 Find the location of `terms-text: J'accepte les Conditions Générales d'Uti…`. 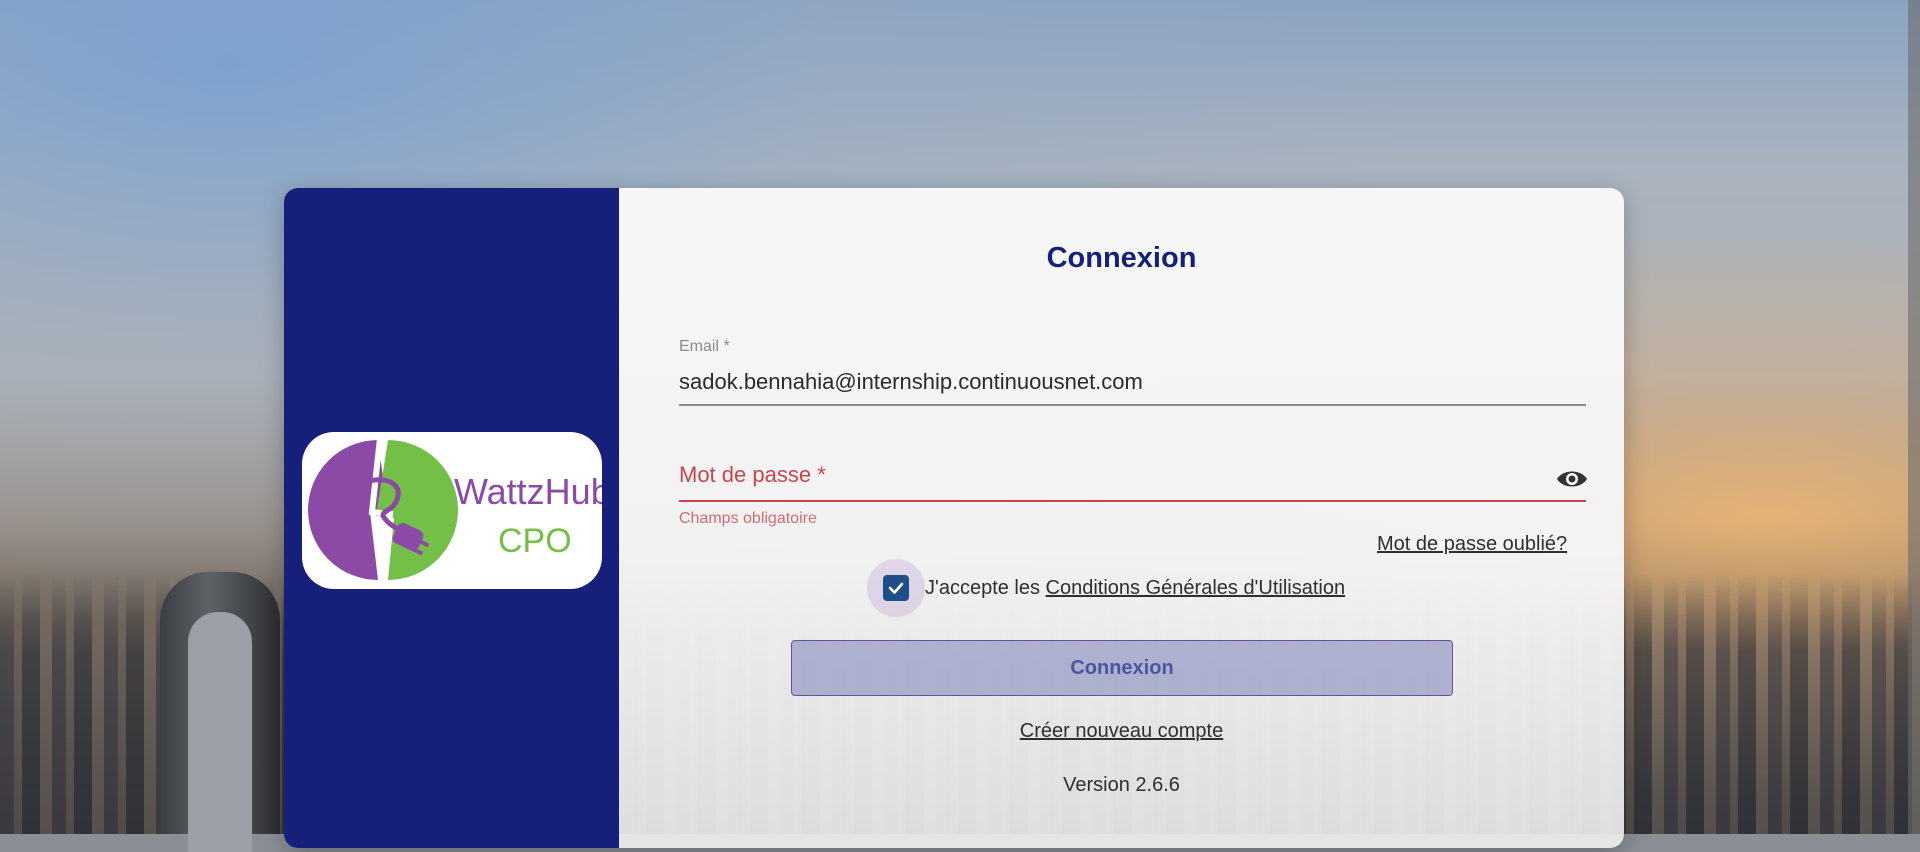

terms-text: J'accepte les Conditions Générales d'Uti… is located at coordinates (1135, 588).